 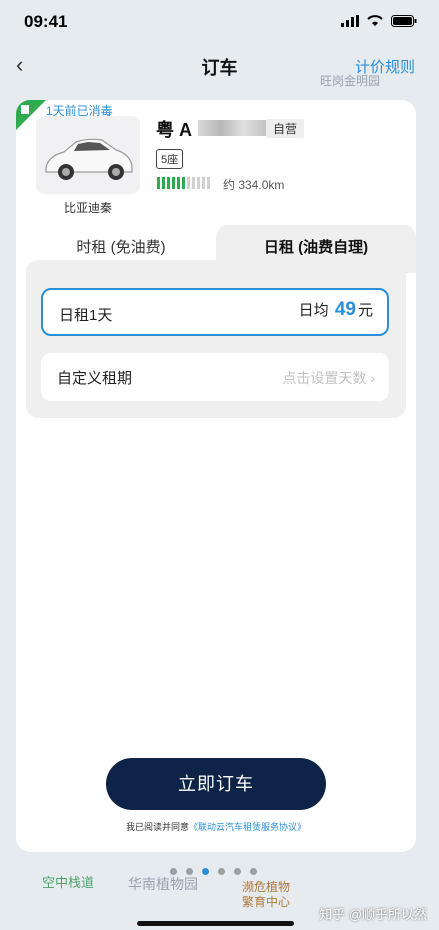 What do you see at coordinates (313, 310) in the screenshot?
I see `price-prefix: 日均` at bounding box center [313, 310].